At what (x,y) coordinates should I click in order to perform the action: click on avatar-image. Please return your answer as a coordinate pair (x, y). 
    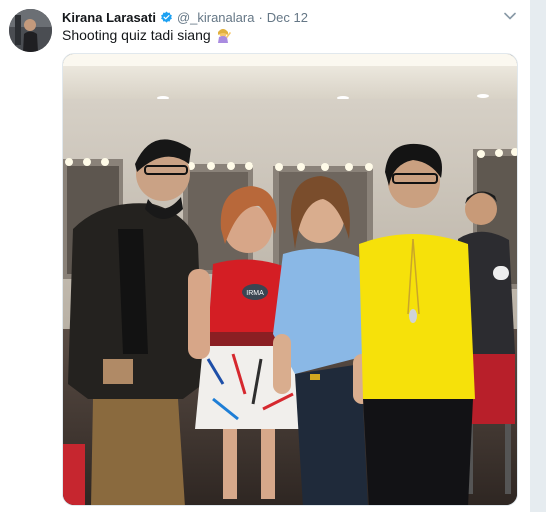
    Looking at the image, I should click on (30, 30).